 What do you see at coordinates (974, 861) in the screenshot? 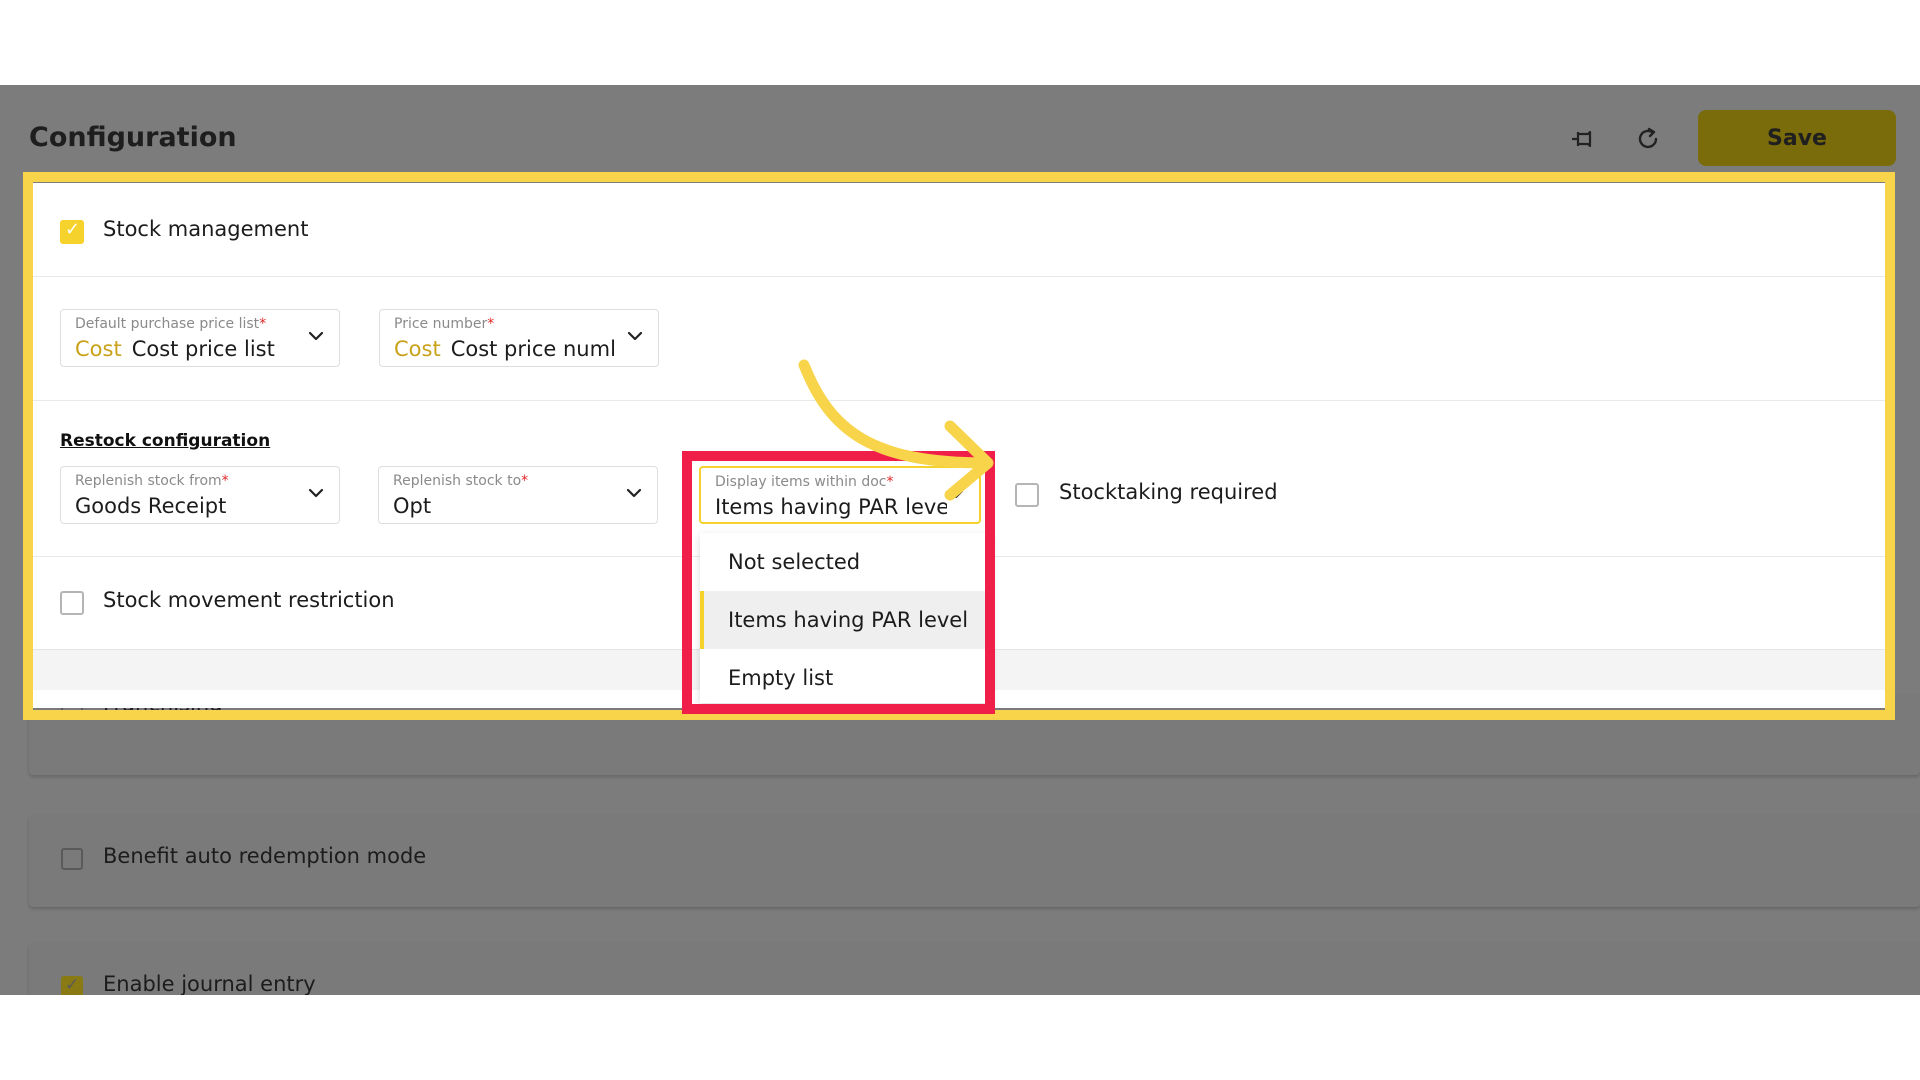
I see `benefit-auto-redemption-card: Benefit auto redemption mode` at bounding box center [974, 861].